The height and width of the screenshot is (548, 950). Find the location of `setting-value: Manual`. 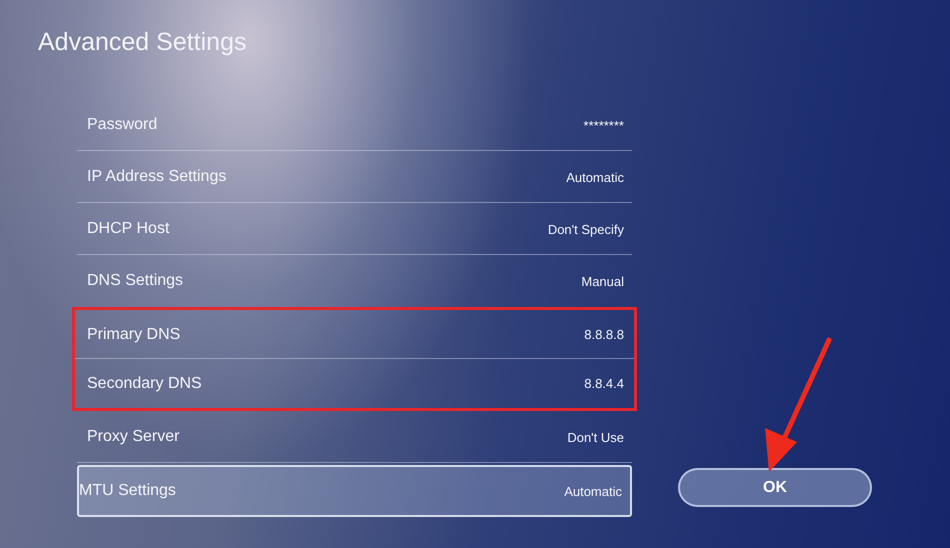

setting-value: Manual is located at coordinates (602, 281).